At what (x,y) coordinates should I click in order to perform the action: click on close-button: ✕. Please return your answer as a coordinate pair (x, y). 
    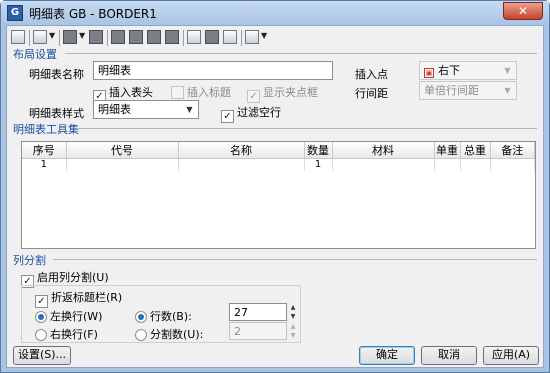
    Looking at the image, I should click on (523, 11).